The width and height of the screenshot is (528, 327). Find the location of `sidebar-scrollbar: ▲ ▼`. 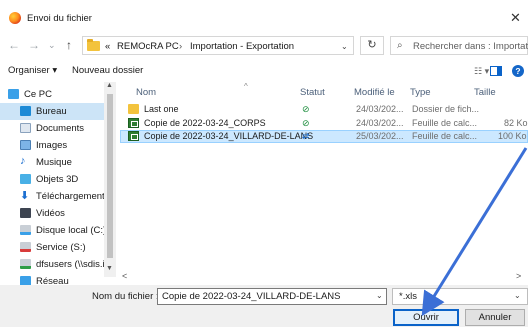

sidebar-scrollbar: ▲ ▼ is located at coordinates (110, 179).